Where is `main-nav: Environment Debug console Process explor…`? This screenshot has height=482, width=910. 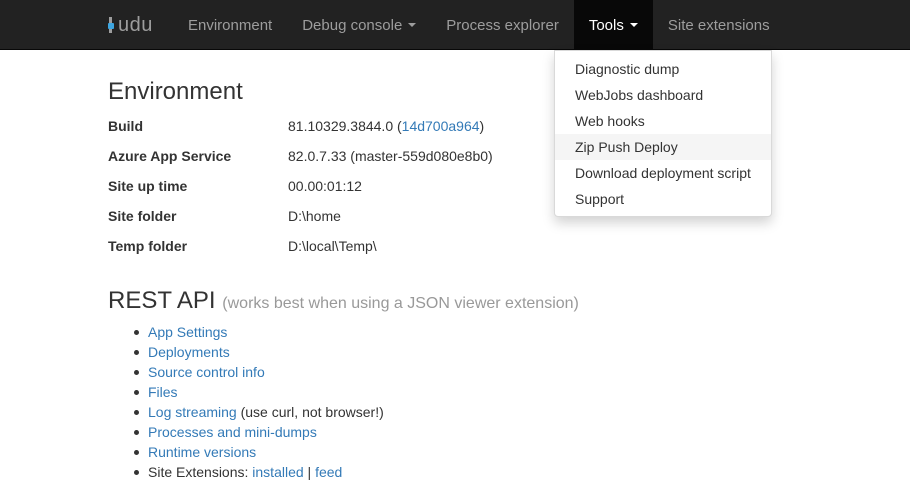
main-nav: Environment Debug console Process explor… is located at coordinates (479, 25).